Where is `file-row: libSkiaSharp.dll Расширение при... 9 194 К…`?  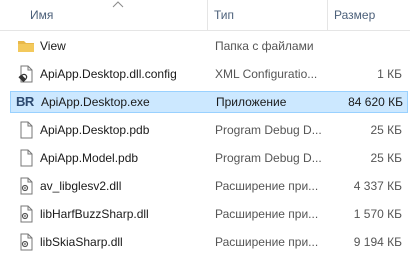 file-row: libSkiaSharp.dll Расширение при... 9 194 К… is located at coordinates (205, 242).